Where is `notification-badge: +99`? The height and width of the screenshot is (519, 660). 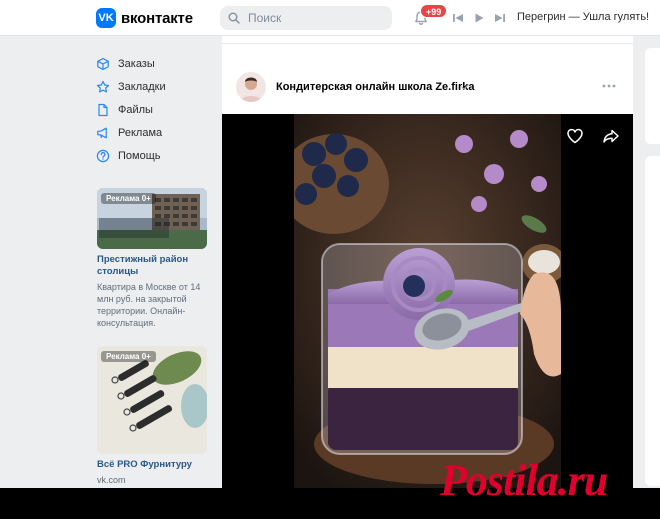 notification-badge: +99 is located at coordinates (434, 11).